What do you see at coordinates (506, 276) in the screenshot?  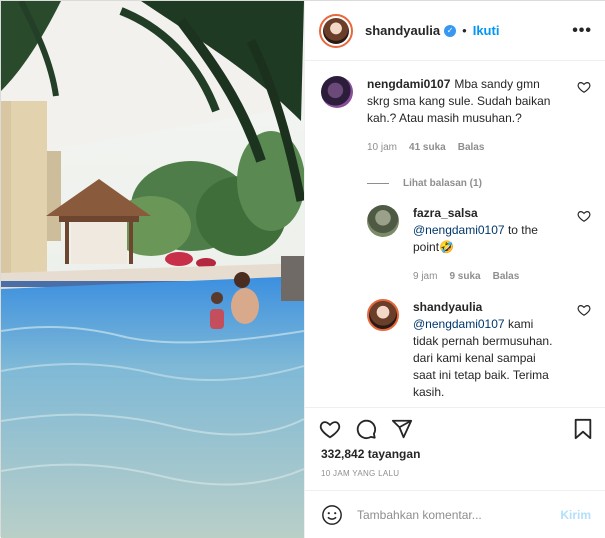 I see `reply-reply-button: Balas` at bounding box center [506, 276].